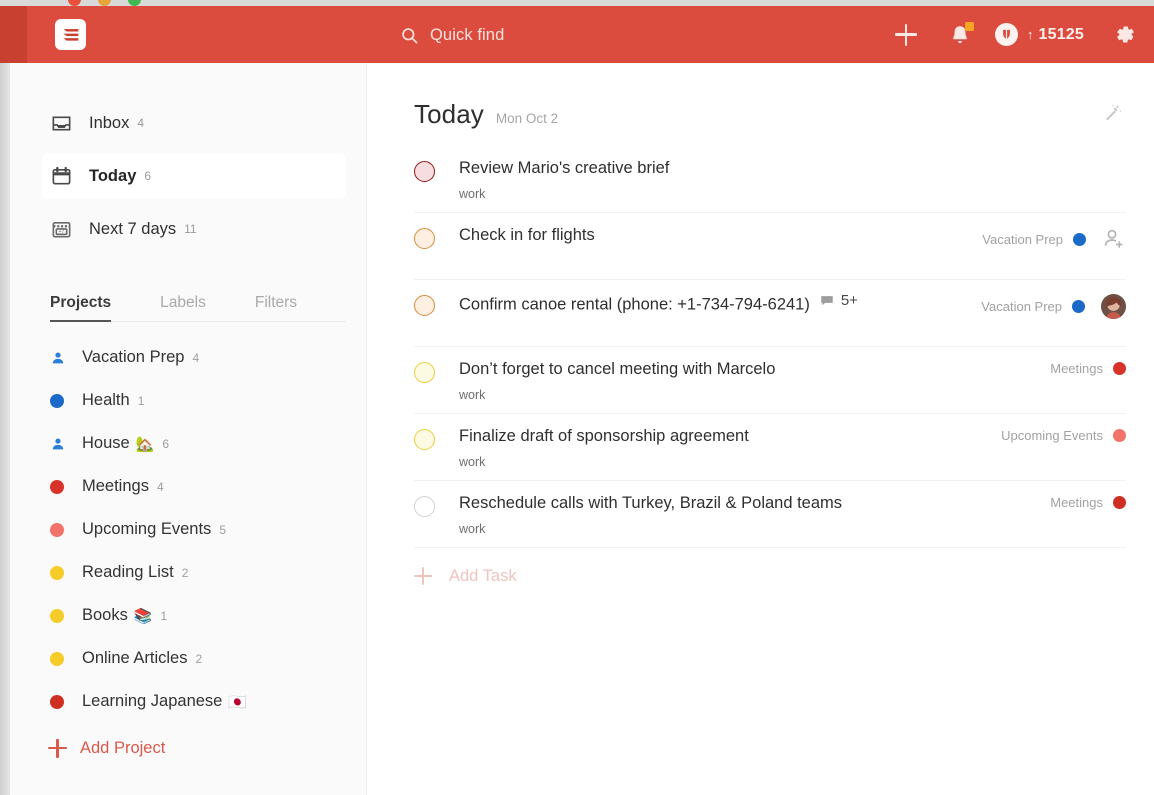 The image size is (1154, 795). I want to click on project-item: Reading List 2, so click(188, 572).